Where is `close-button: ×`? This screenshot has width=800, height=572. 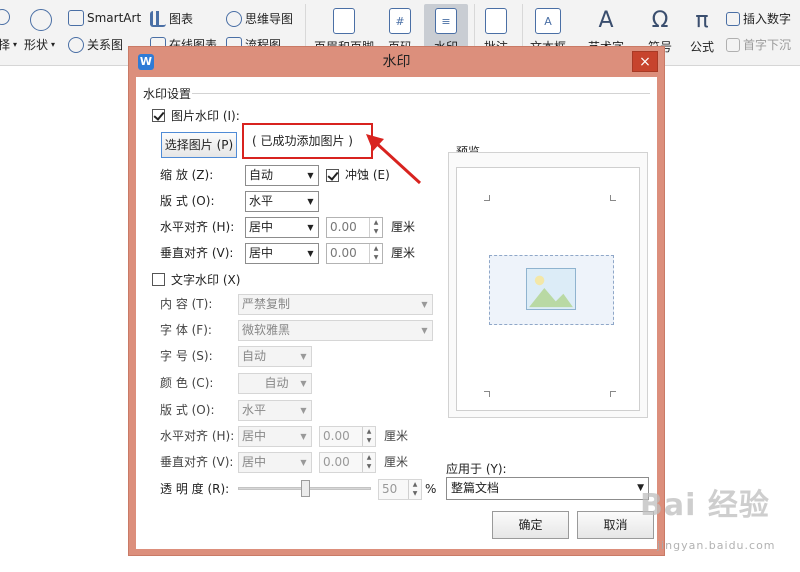
close-button: × is located at coordinates (645, 61).